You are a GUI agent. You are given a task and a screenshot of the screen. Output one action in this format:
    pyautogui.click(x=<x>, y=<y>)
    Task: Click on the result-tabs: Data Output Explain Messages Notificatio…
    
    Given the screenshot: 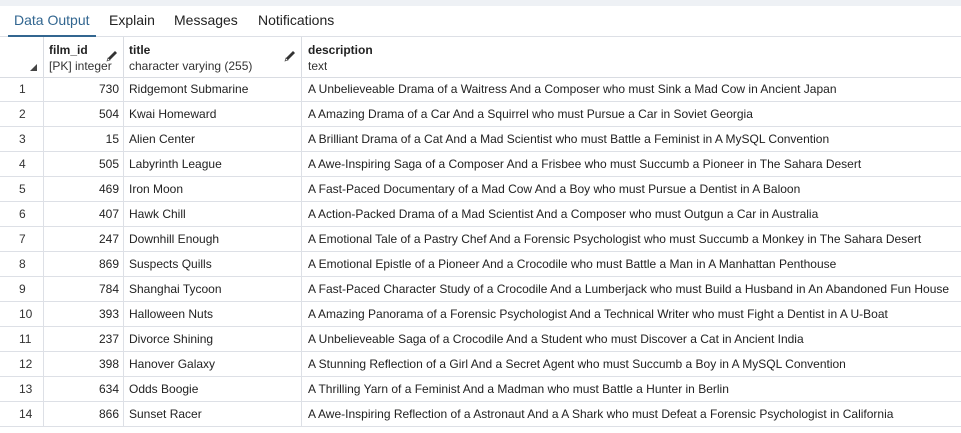 What is the action you would take?
    pyautogui.click(x=480, y=21)
    